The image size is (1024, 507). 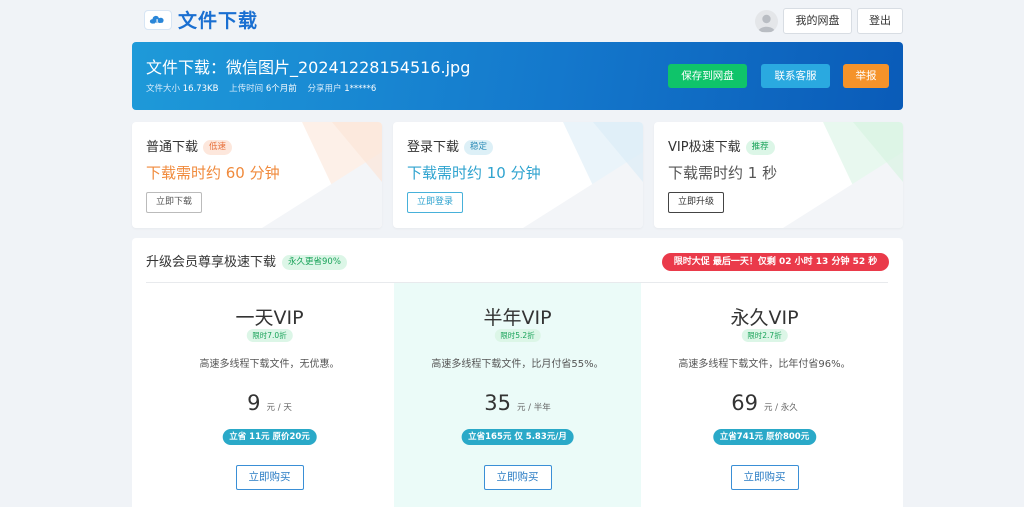 I want to click on upgrade-now-button: 立即升级, so click(x=696, y=202).